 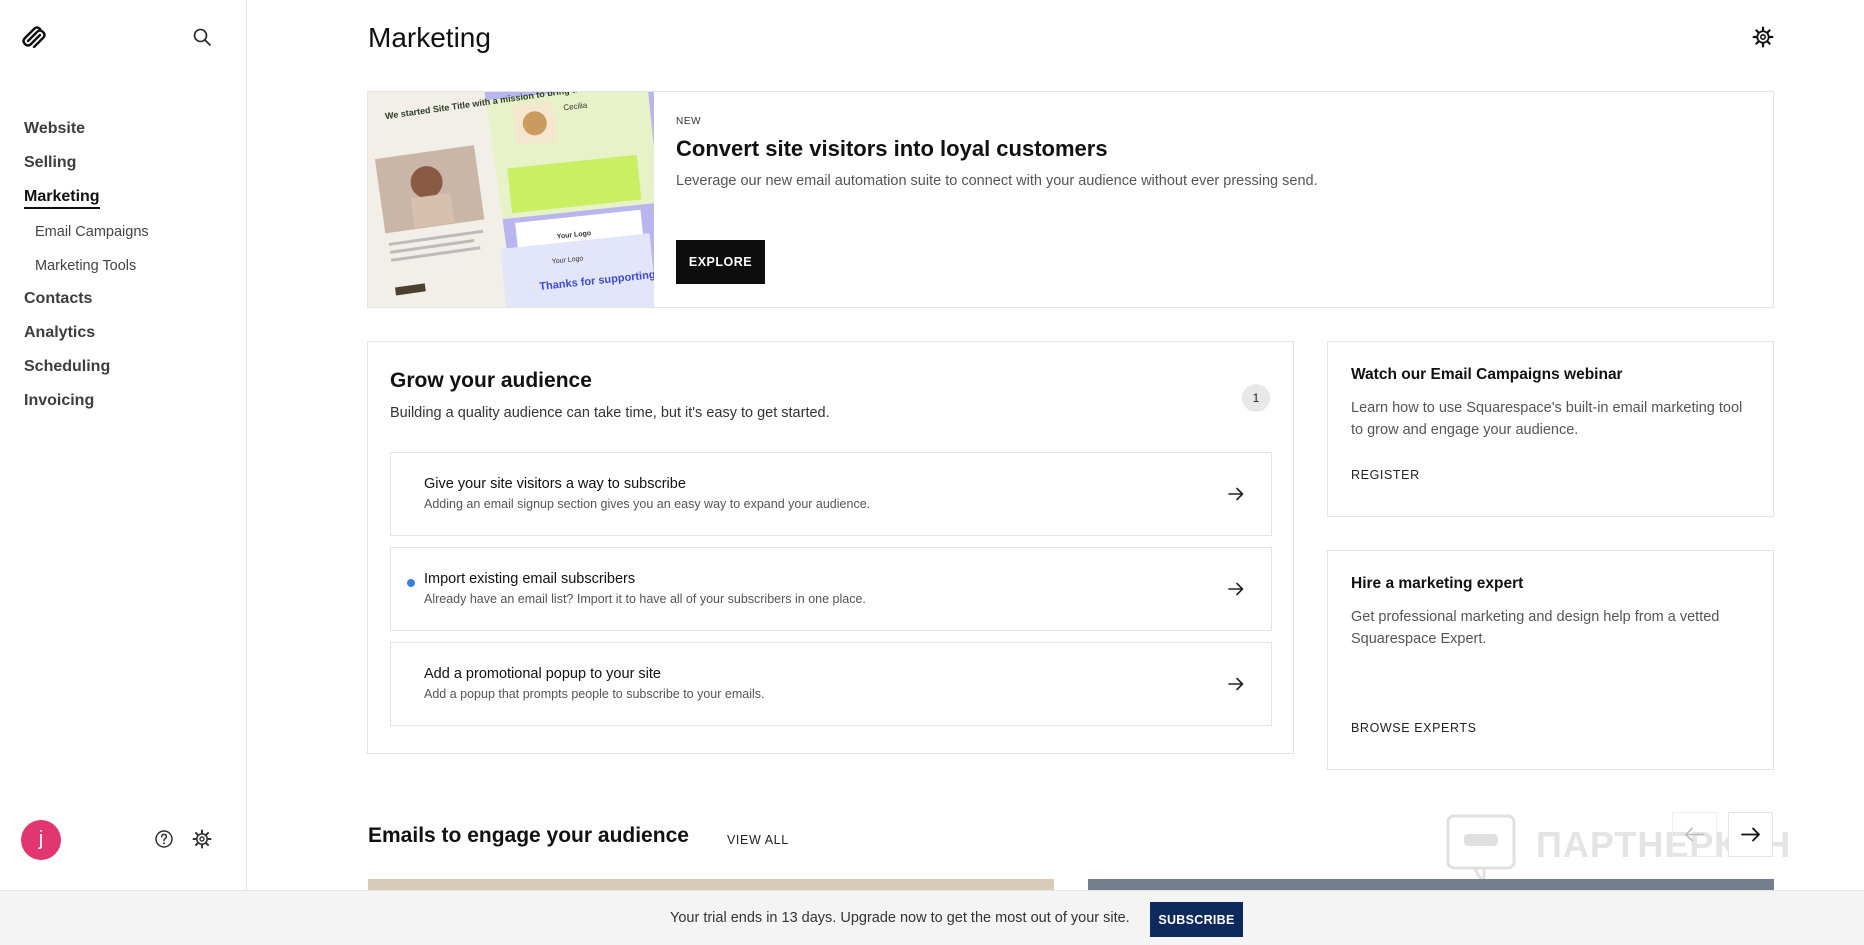 I want to click on nav-label: Contacts, so click(x=58, y=298).